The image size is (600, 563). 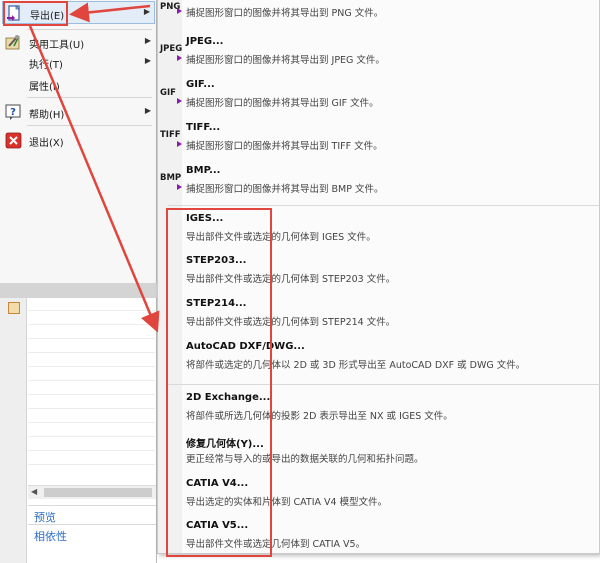 What do you see at coordinates (34, 491) in the screenshot?
I see `scroll-left-icon: ◀` at bounding box center [34, 491].